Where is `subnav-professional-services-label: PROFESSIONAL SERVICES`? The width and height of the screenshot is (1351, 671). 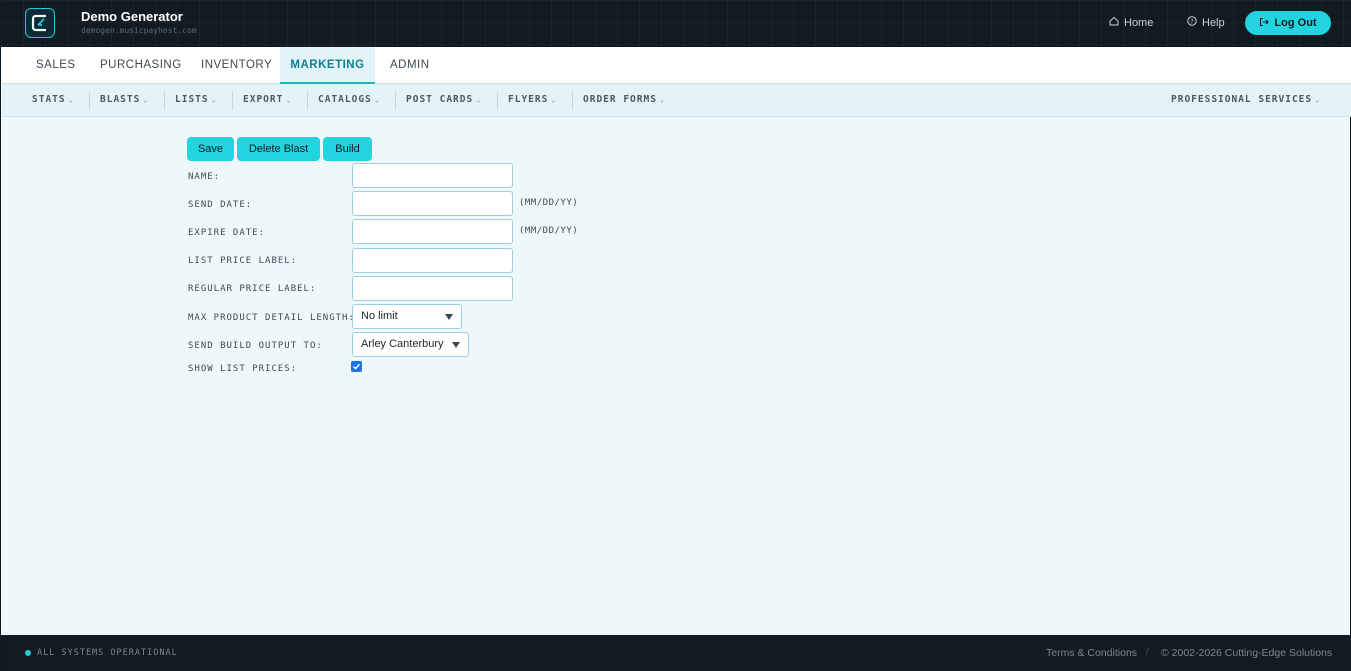
subnav-professional-services-label: PROFESSIONAL SERVICES is located at coordinates (1242, 99).